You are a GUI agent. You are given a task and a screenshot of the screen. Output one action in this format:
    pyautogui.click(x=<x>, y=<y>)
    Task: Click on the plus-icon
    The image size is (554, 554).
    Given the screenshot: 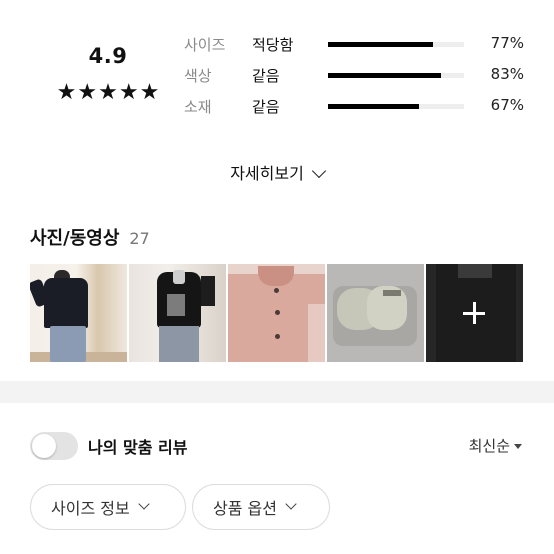 What is the action you would take?
    pyautogui.click(x=474, y=313)
    